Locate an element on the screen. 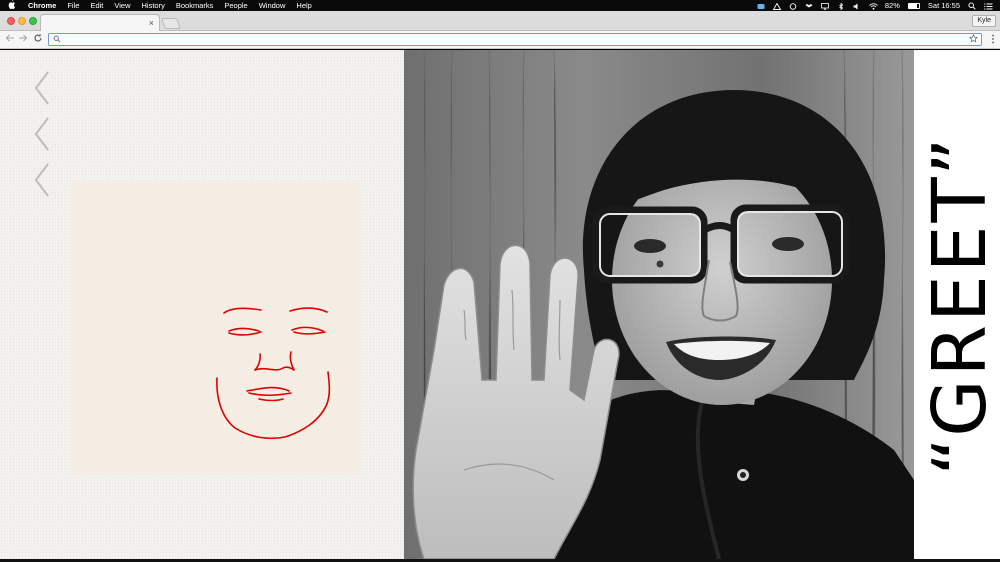  apple-icon is located at coordinates (13, 5).